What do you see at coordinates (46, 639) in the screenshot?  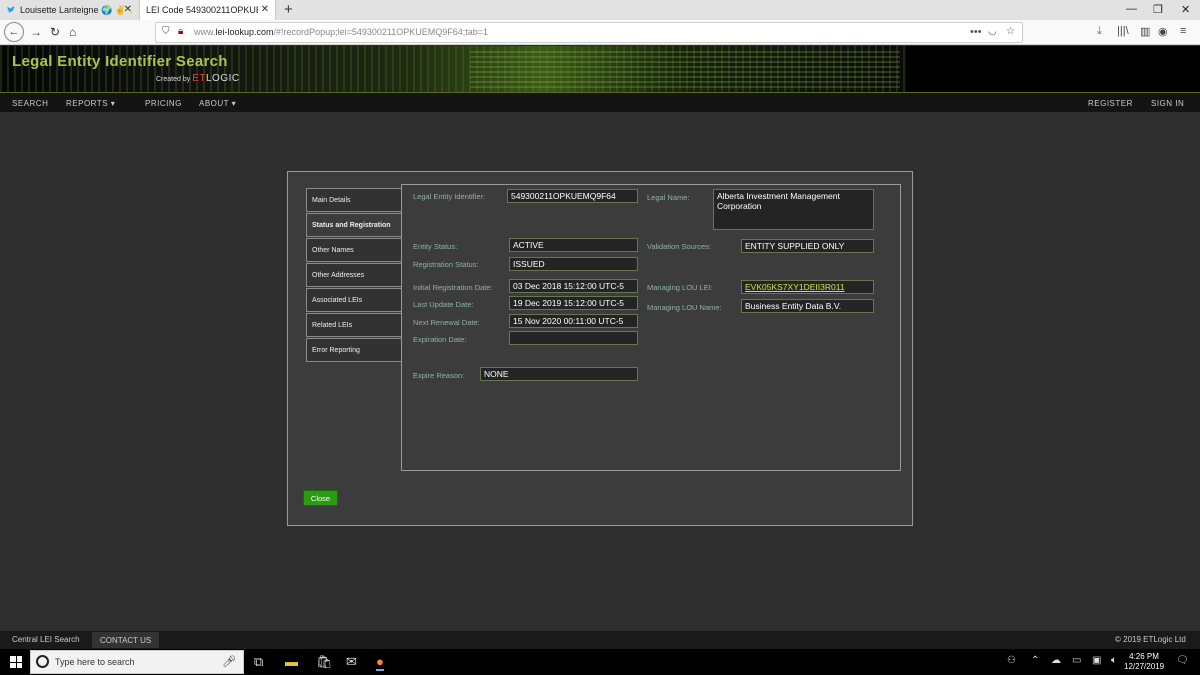 I see `footer-central-lei-search: Central LEI Search` at bounding box center [46, 639].